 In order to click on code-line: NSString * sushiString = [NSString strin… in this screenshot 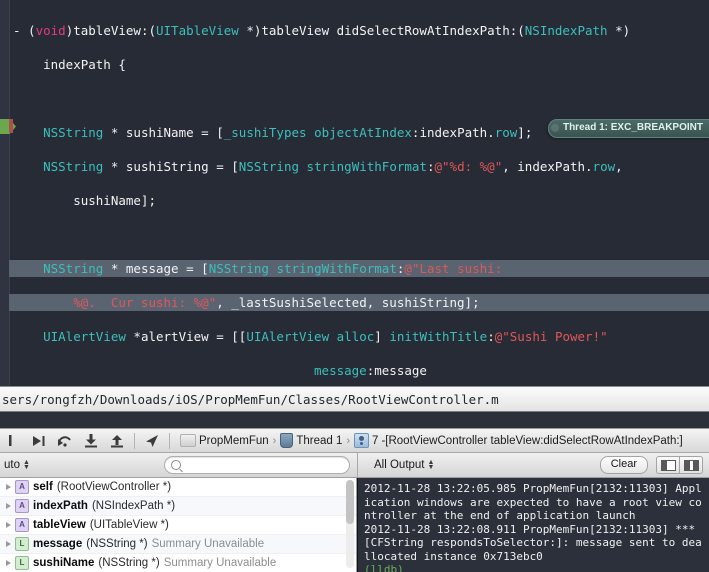, I will do `click(333, 166)`.